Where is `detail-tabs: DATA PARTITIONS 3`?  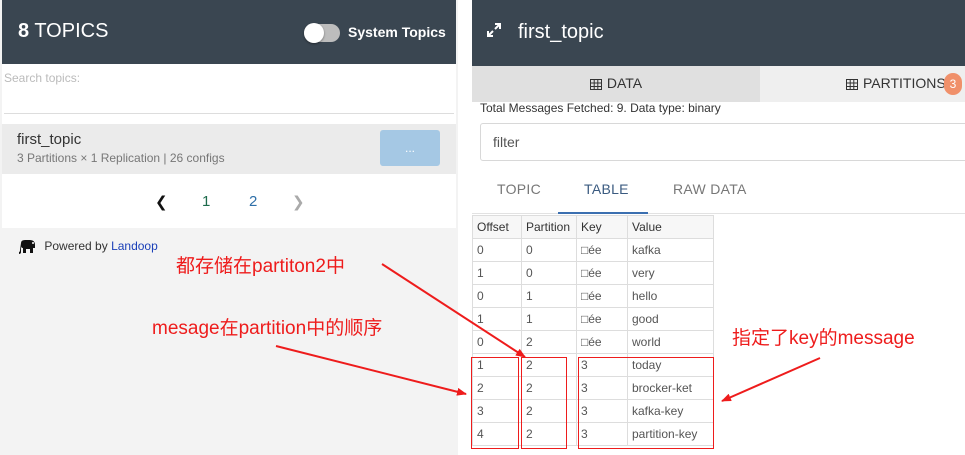 detail-tabs: DATA PARTITIONS 3 is located at coordinates (718, 84).